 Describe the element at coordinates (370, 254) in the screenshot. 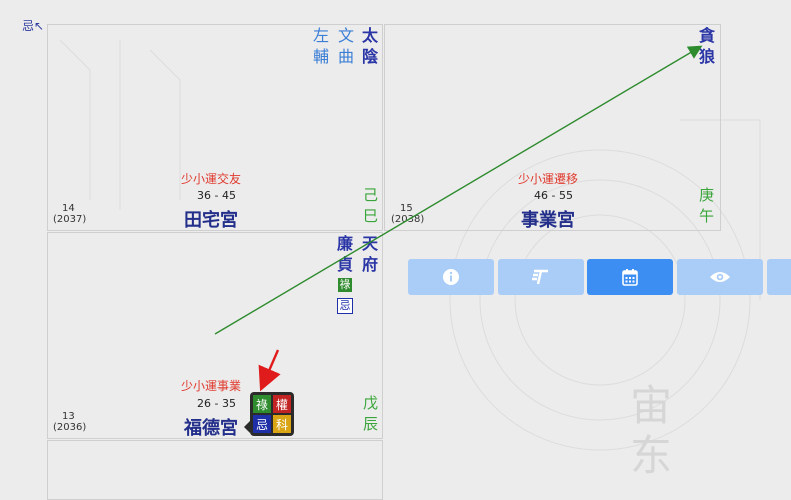

I see `star-tianfu: 天 府` at that location.